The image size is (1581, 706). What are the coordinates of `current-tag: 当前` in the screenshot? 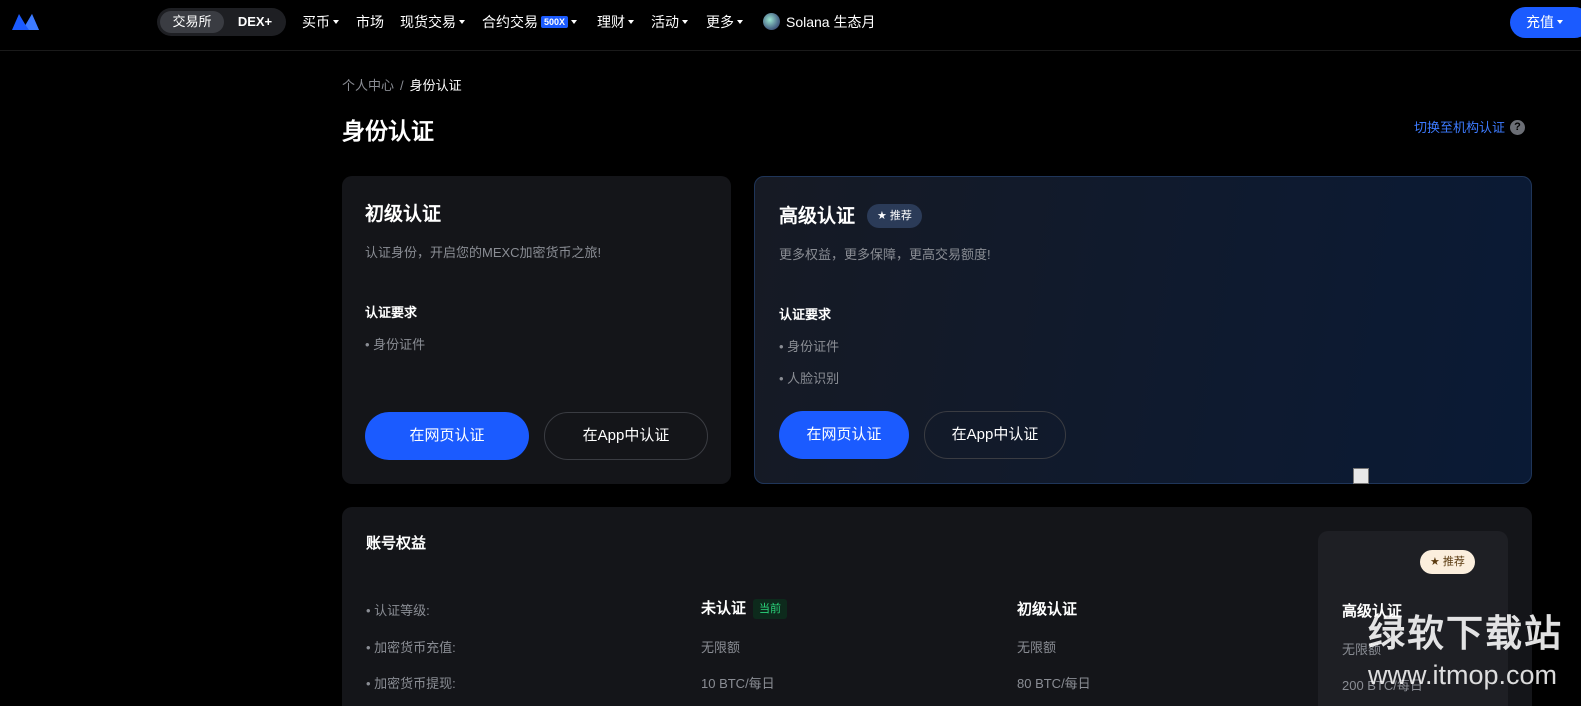 It's located at (770, 609).